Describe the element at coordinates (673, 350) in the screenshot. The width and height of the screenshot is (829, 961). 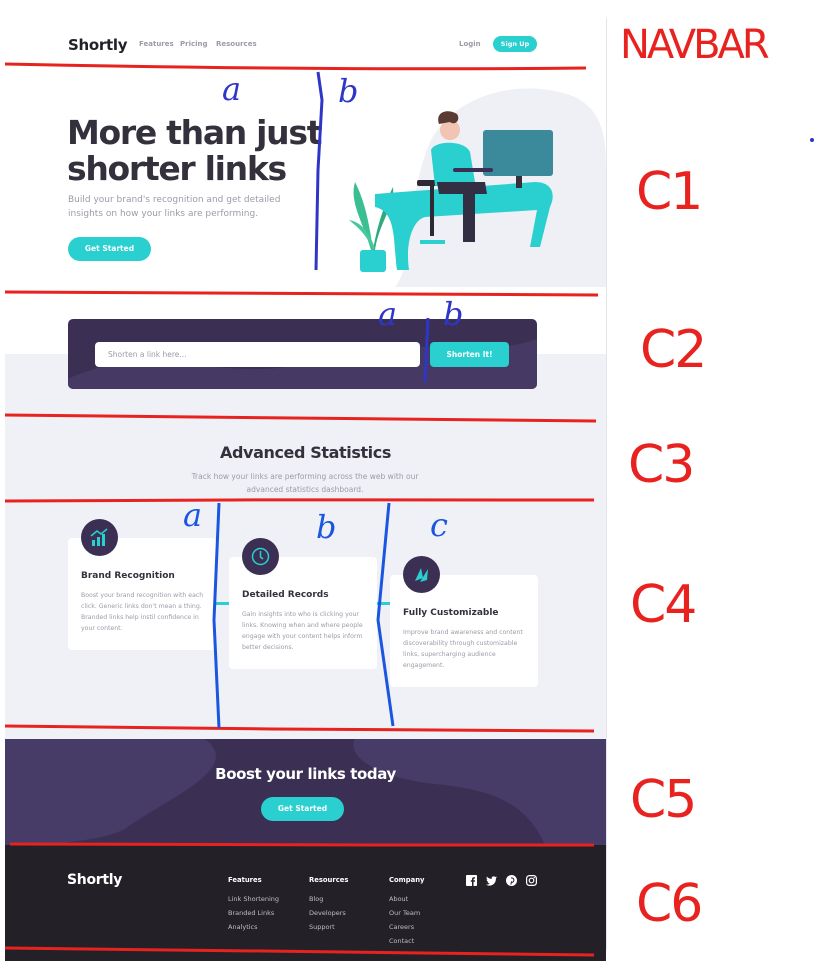
I see `annotation-c2: C2` at that location.